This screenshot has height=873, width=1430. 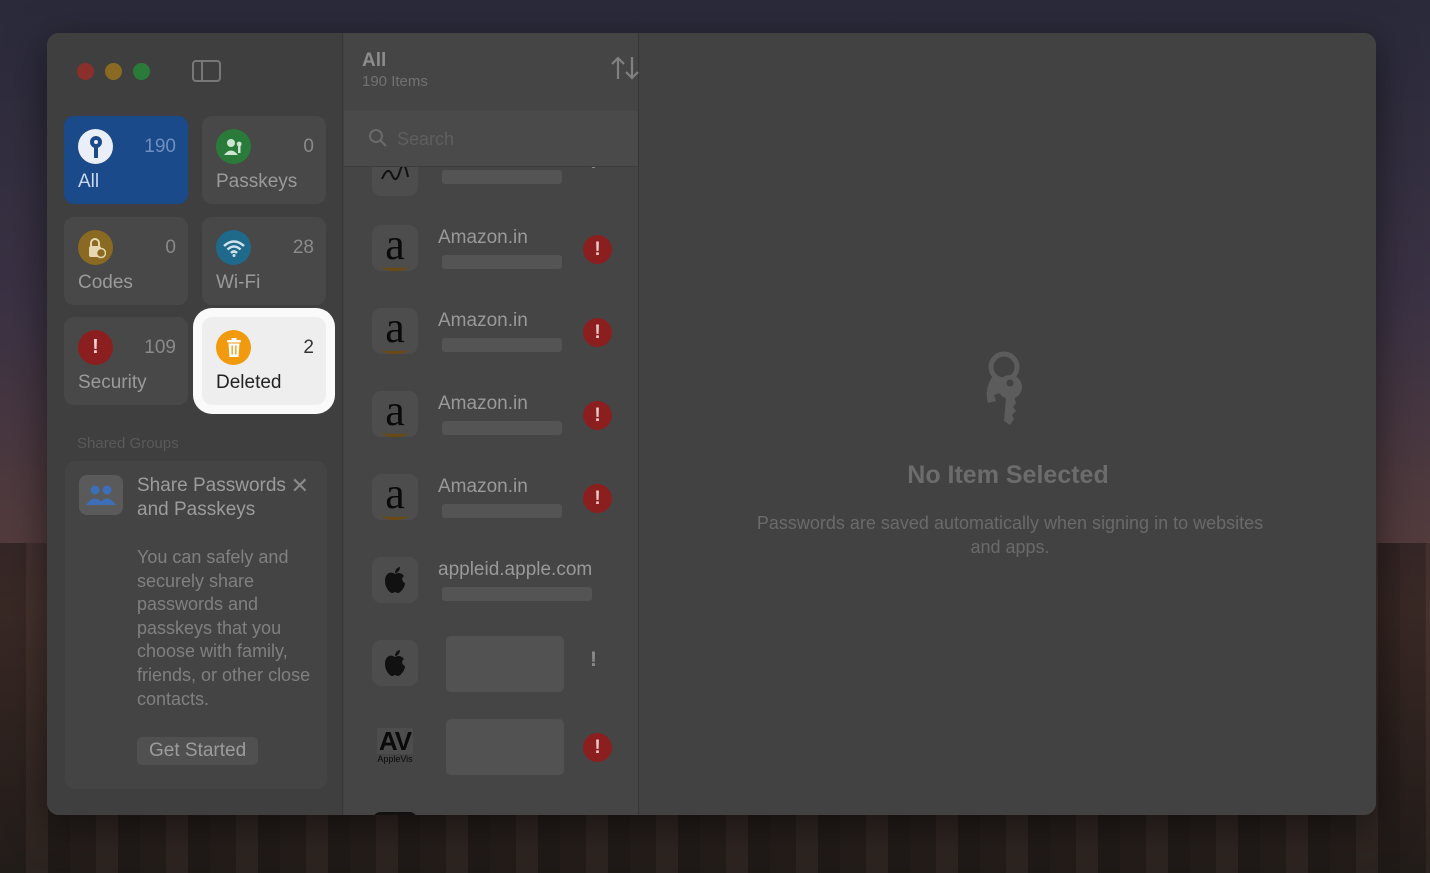 I want to click on people-icon, so click(x=101, y=495).